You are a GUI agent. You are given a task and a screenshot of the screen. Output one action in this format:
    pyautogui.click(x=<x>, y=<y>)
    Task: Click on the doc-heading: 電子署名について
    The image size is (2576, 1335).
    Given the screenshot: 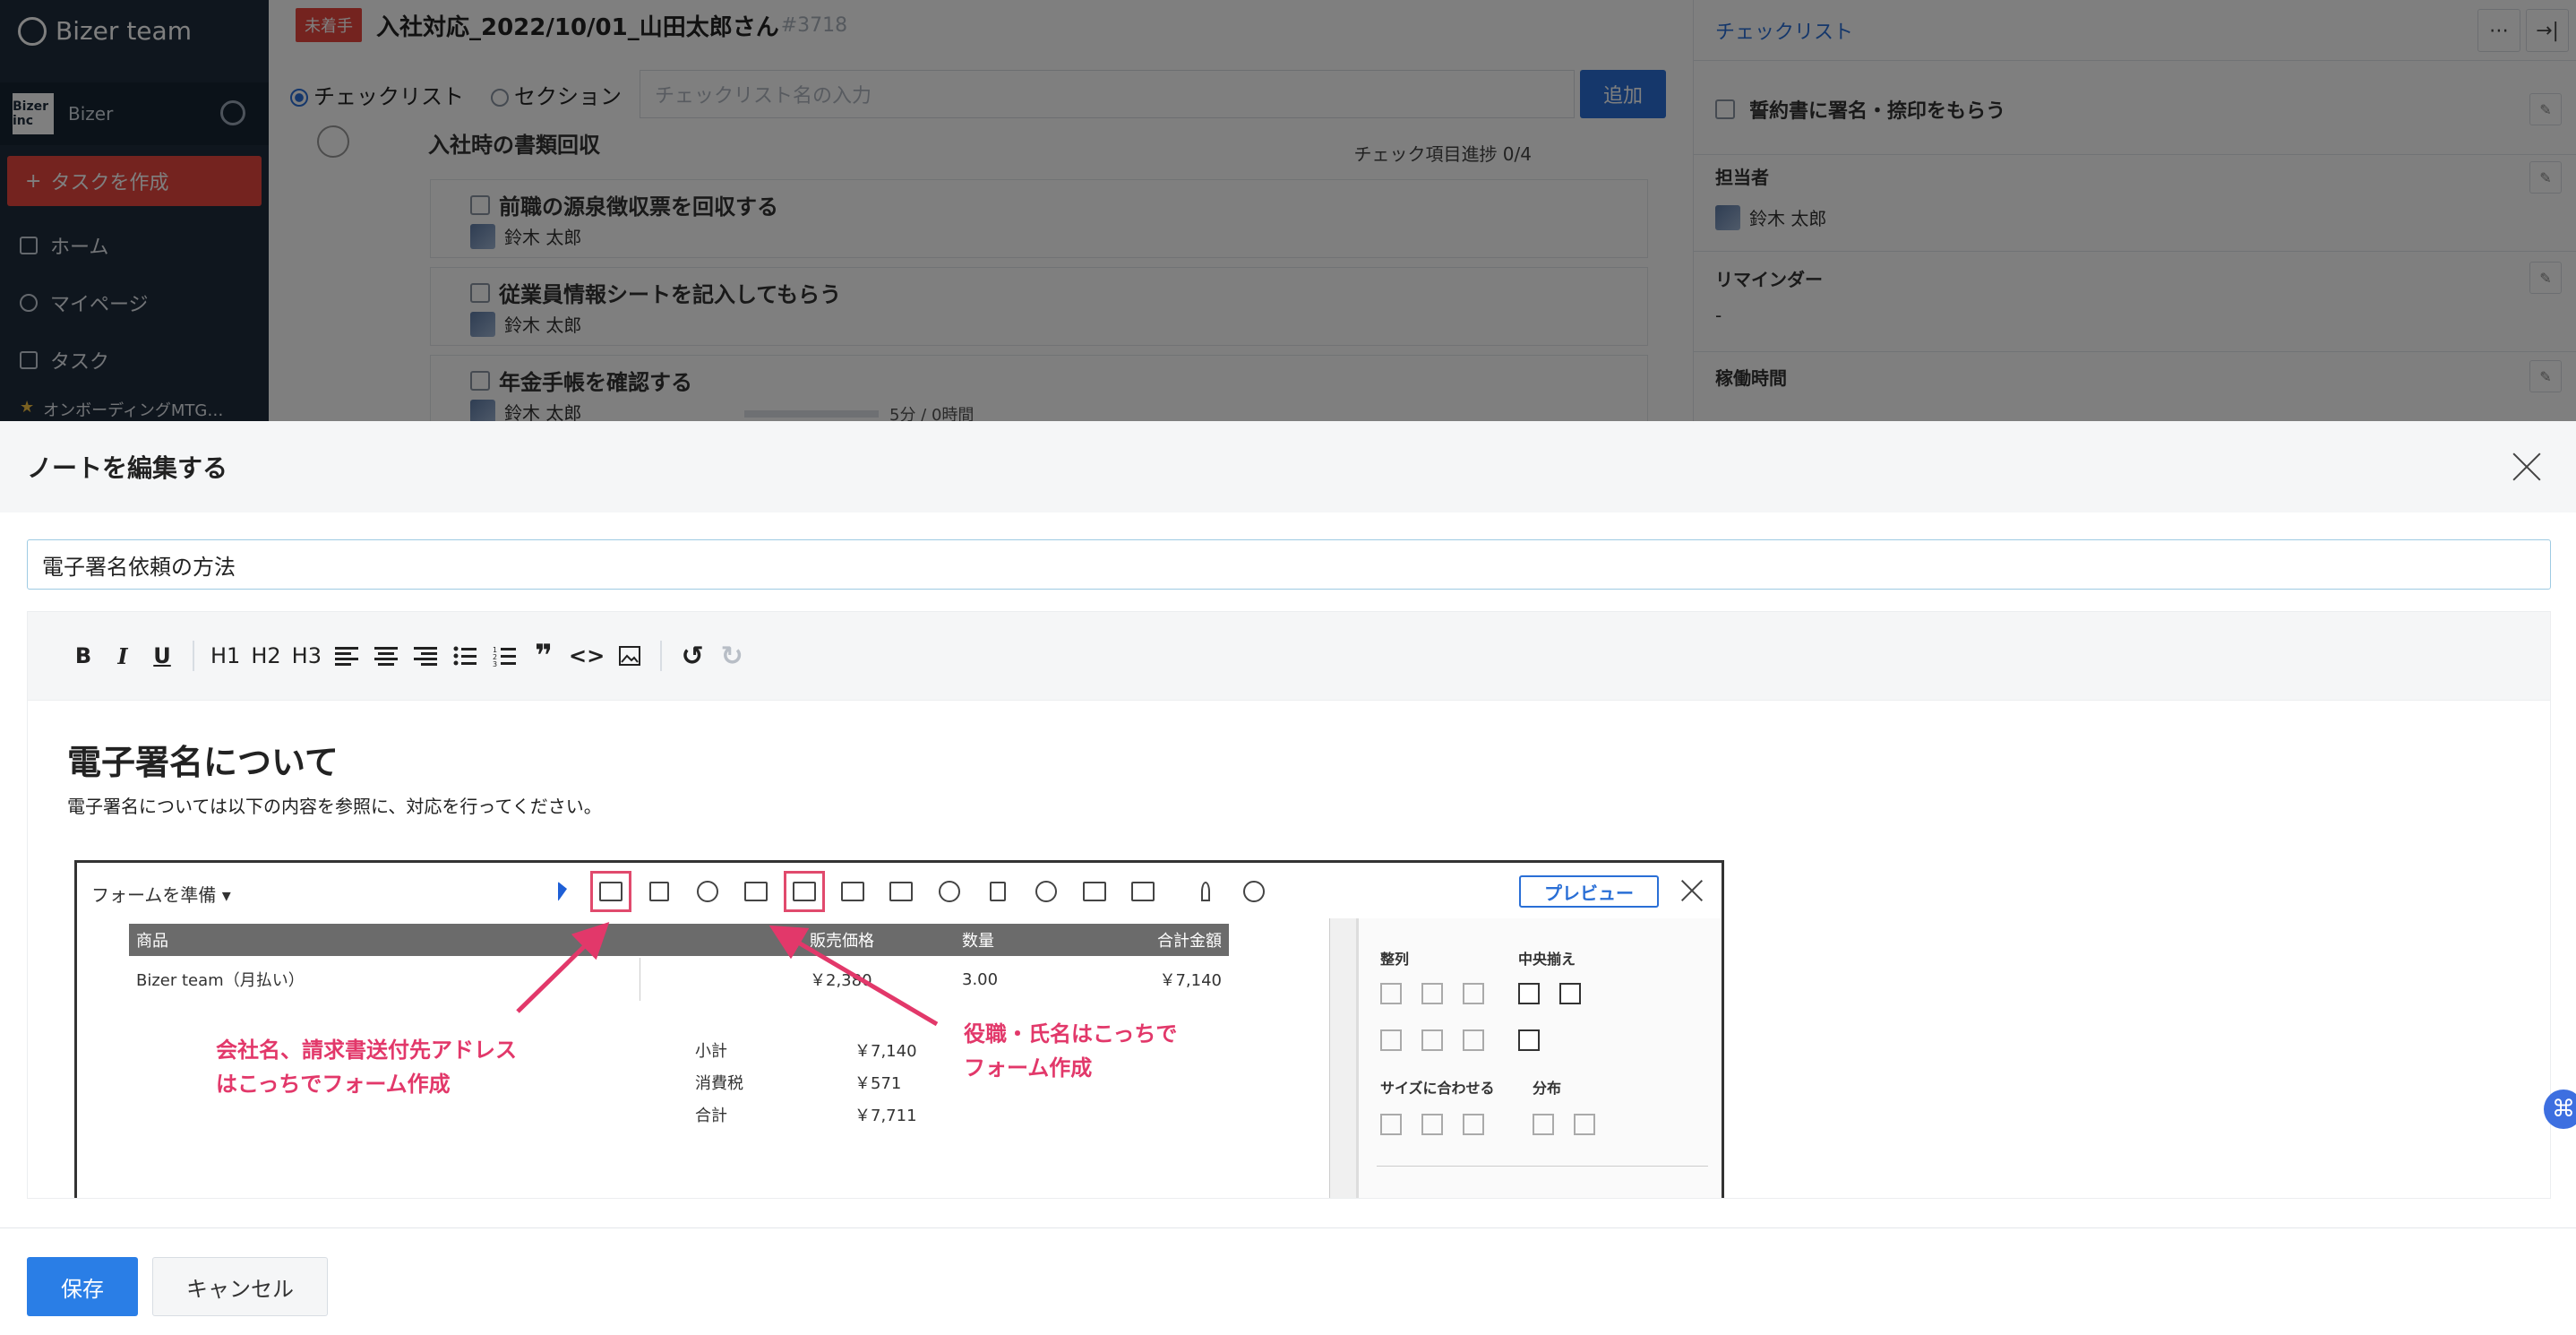 What is the action you would take?
    pyautogui.click(x=203, y=762)
    